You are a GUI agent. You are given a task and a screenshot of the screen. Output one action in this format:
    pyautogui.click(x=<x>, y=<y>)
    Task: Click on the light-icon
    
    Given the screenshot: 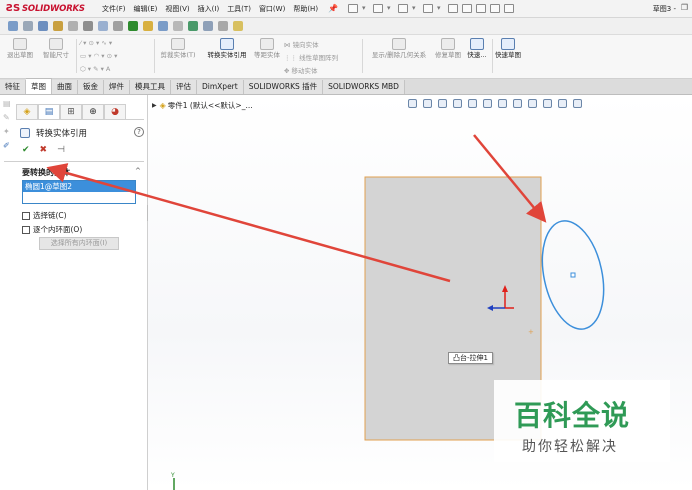 What is the action you would take?
    pyautogui.click(x=148, y=26)
    